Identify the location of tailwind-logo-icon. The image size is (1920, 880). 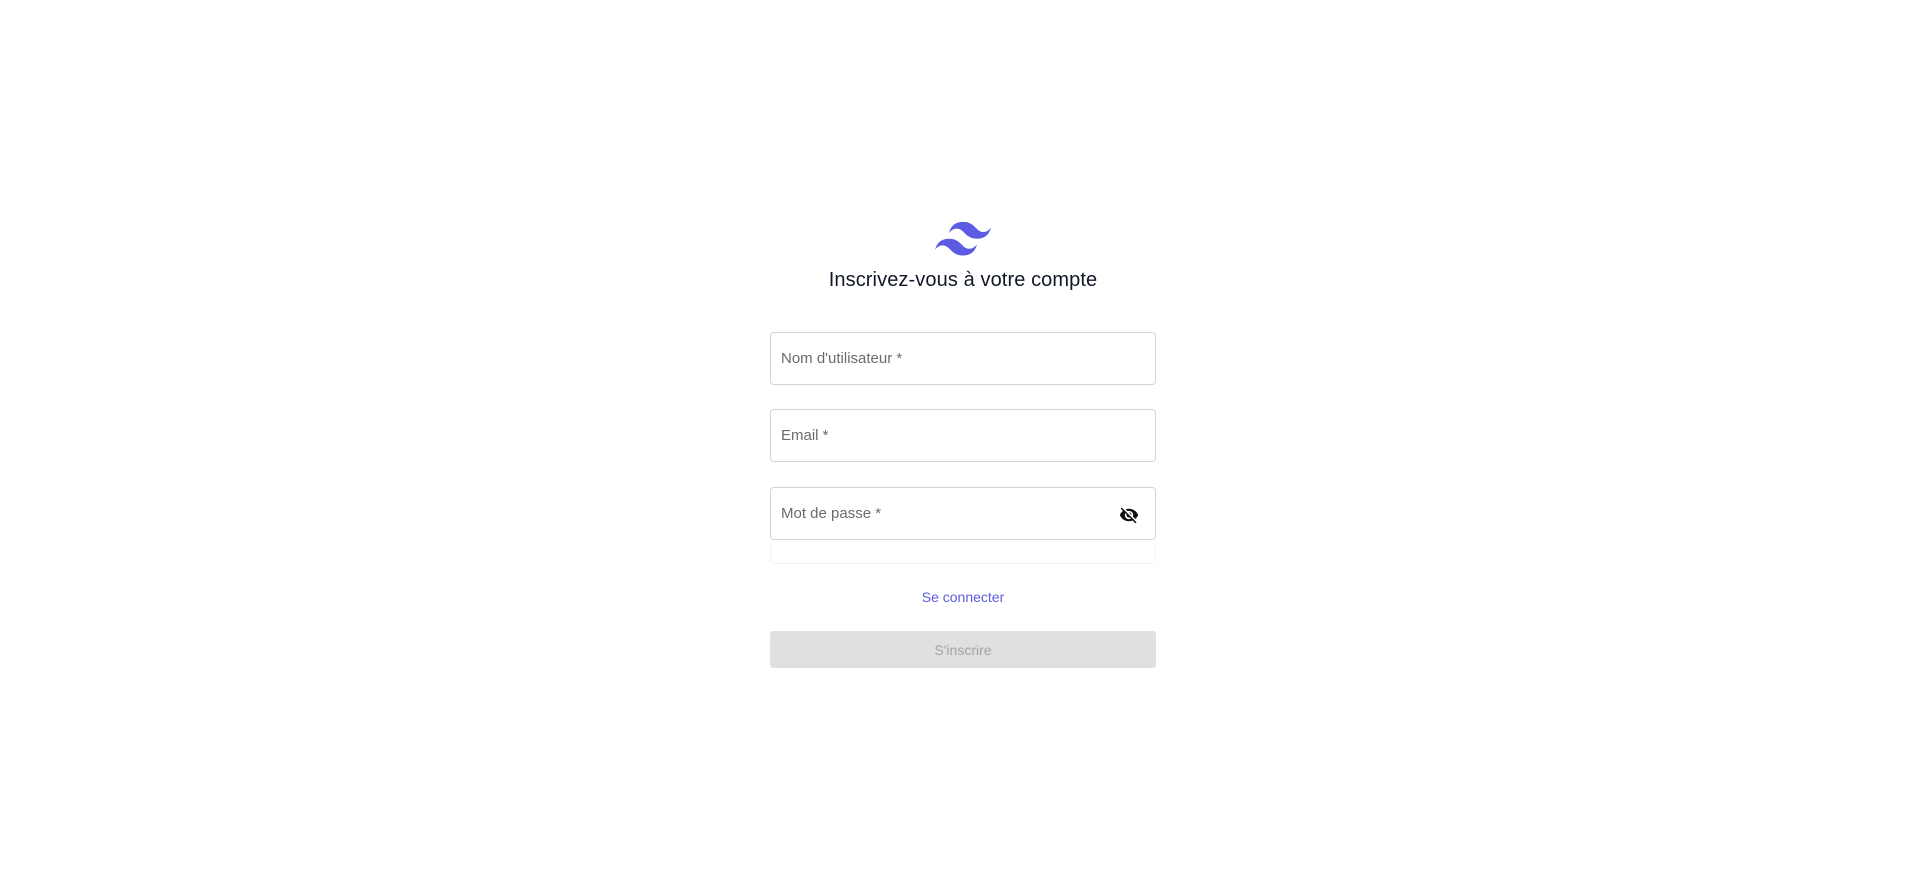
(963, 238).